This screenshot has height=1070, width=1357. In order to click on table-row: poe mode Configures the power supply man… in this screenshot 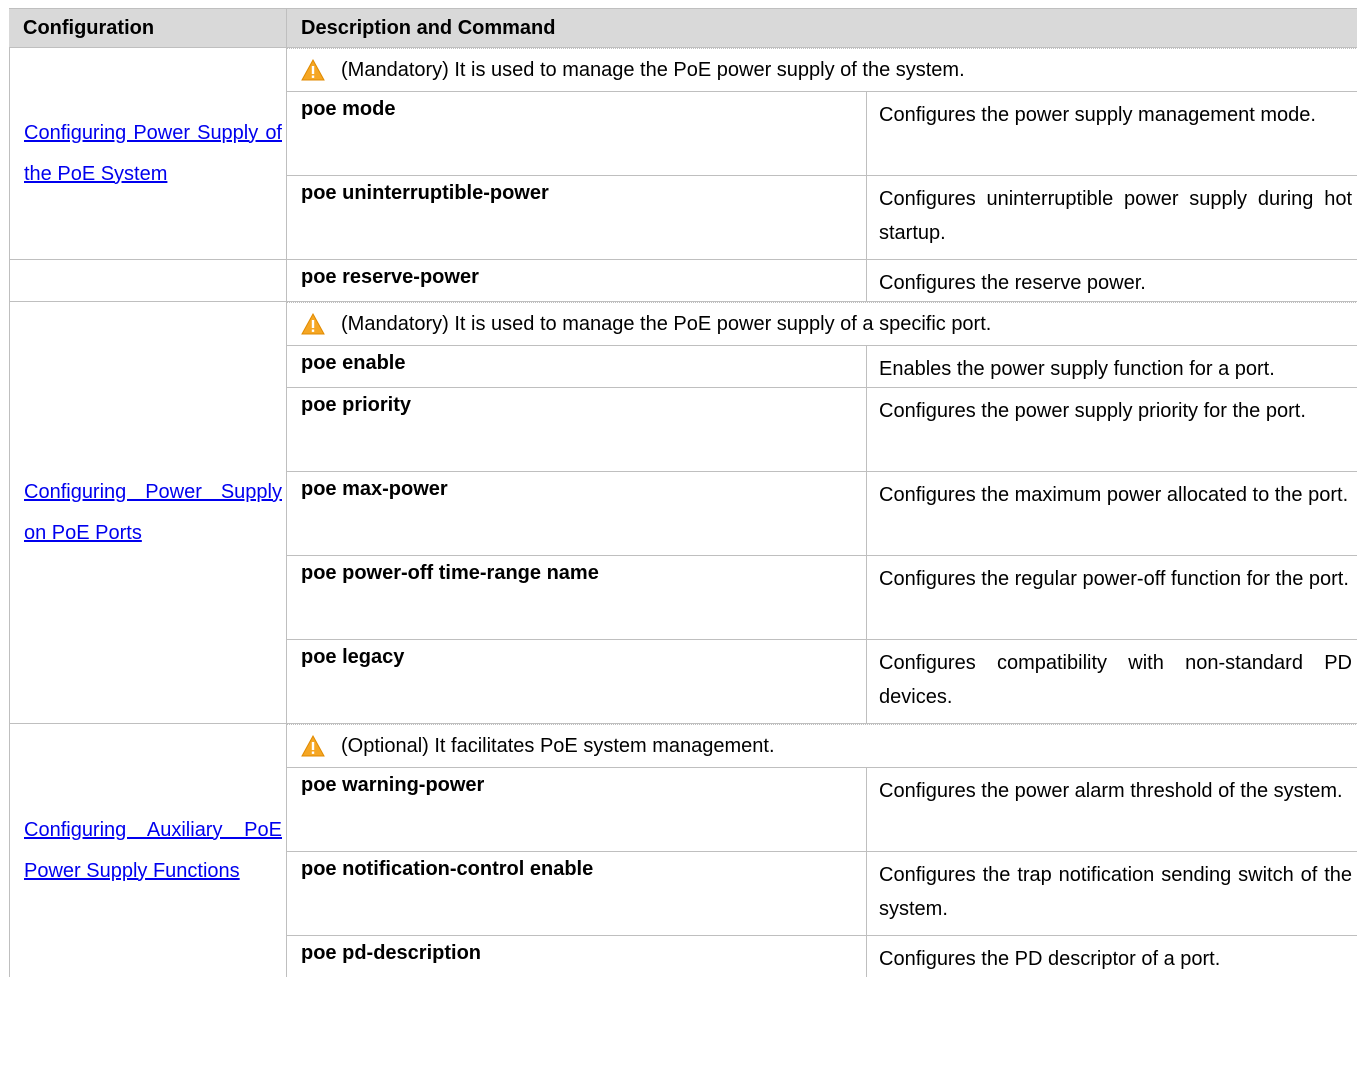, I will do `click(822, 134)`.